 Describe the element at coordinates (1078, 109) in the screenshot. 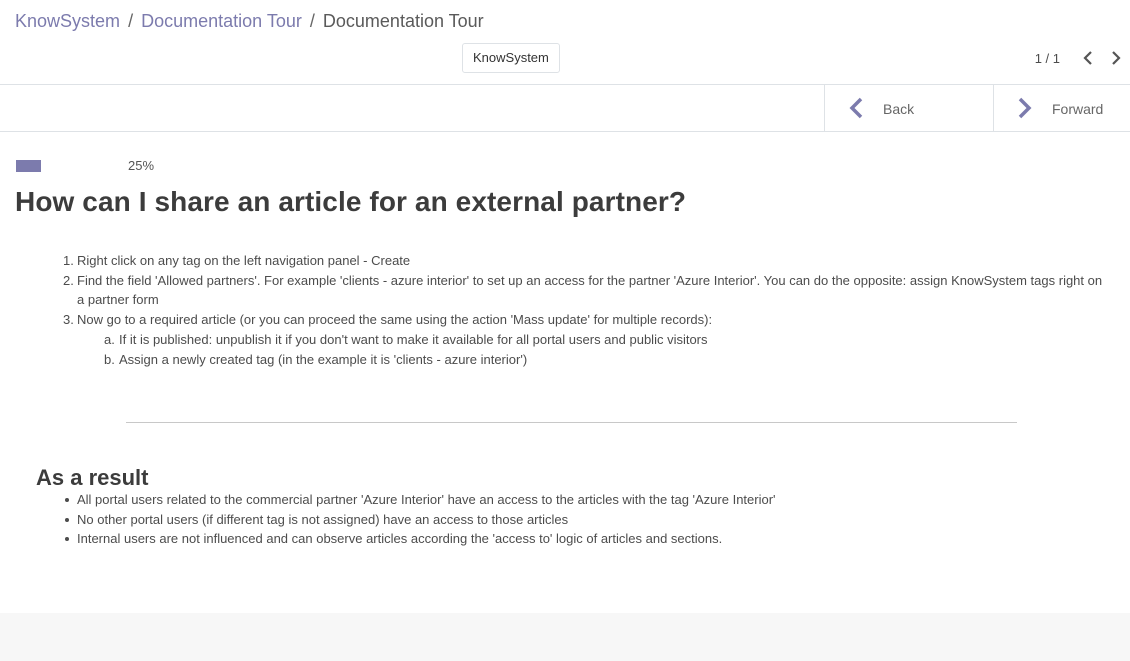

I see `forward-label: Forward` at that location.